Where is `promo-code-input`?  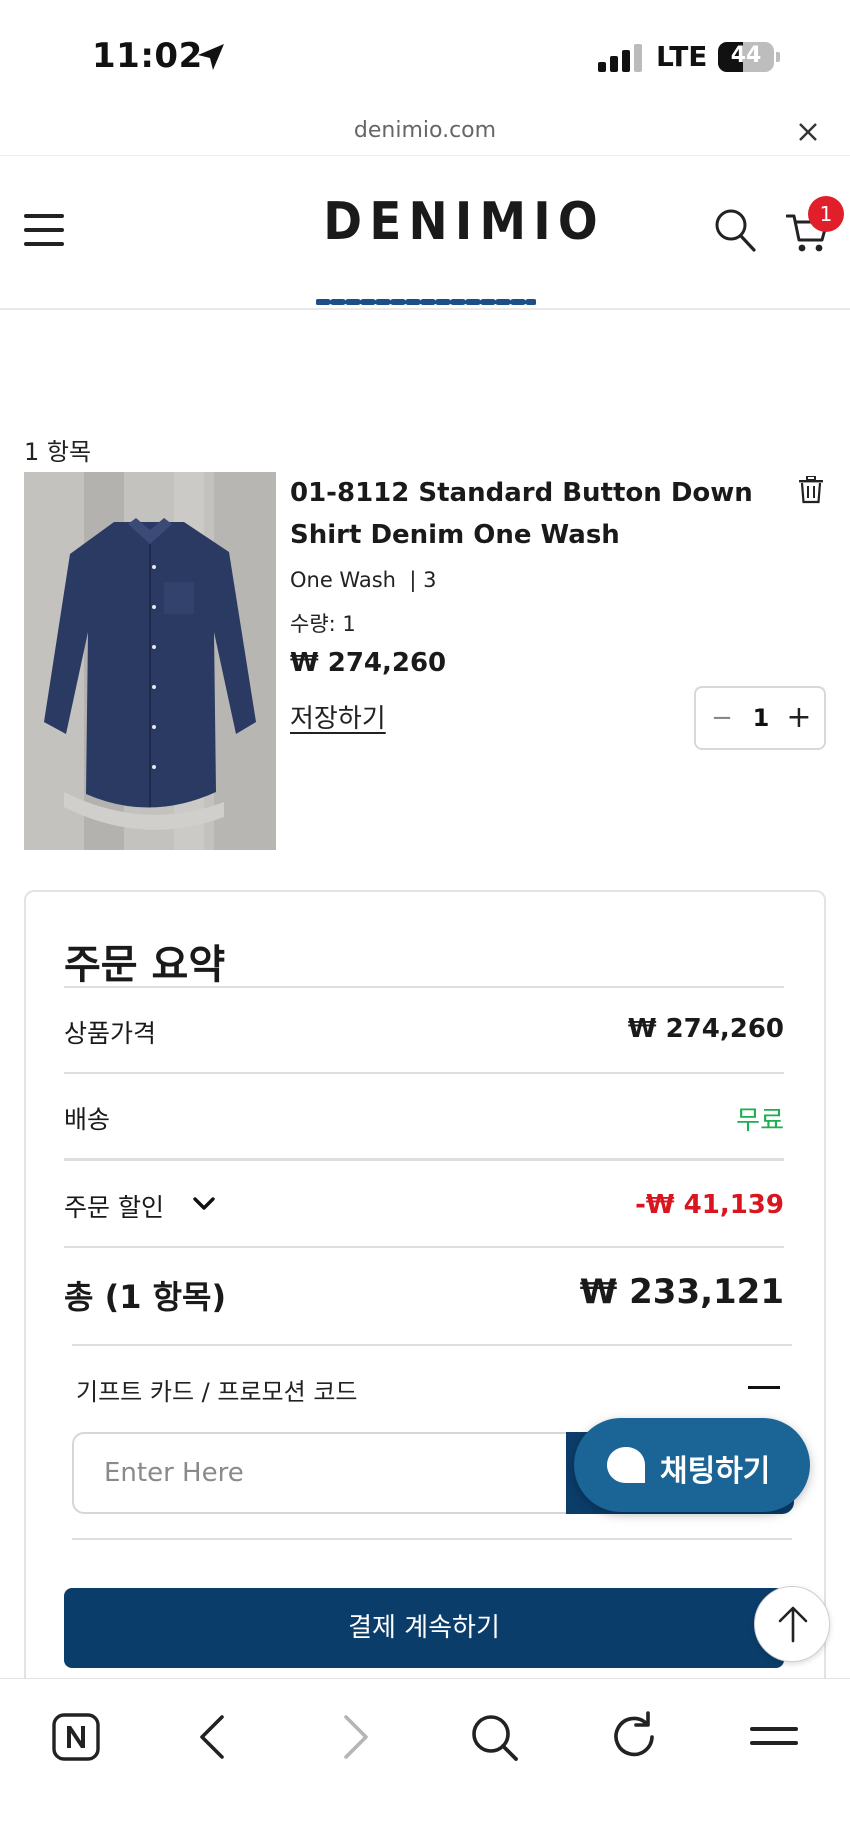 promo-code-input is located at coordinates (320, 1473).